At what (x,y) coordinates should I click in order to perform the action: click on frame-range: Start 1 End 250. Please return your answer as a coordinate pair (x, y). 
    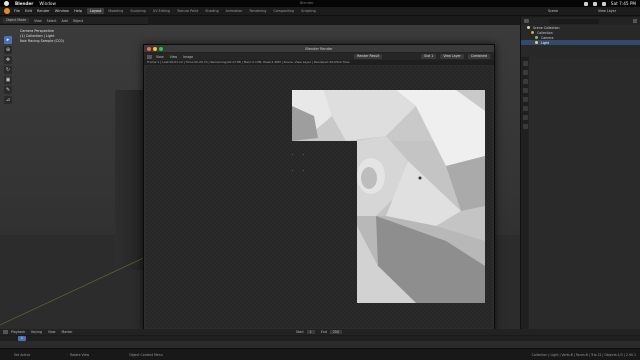
    Looking at the image, I should click on (319, 332).